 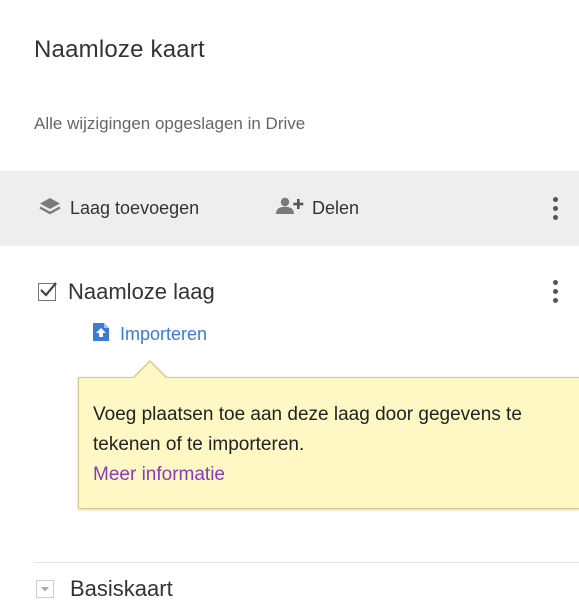 I want to click on chevron-down-icon, so click(x=45, y=589).